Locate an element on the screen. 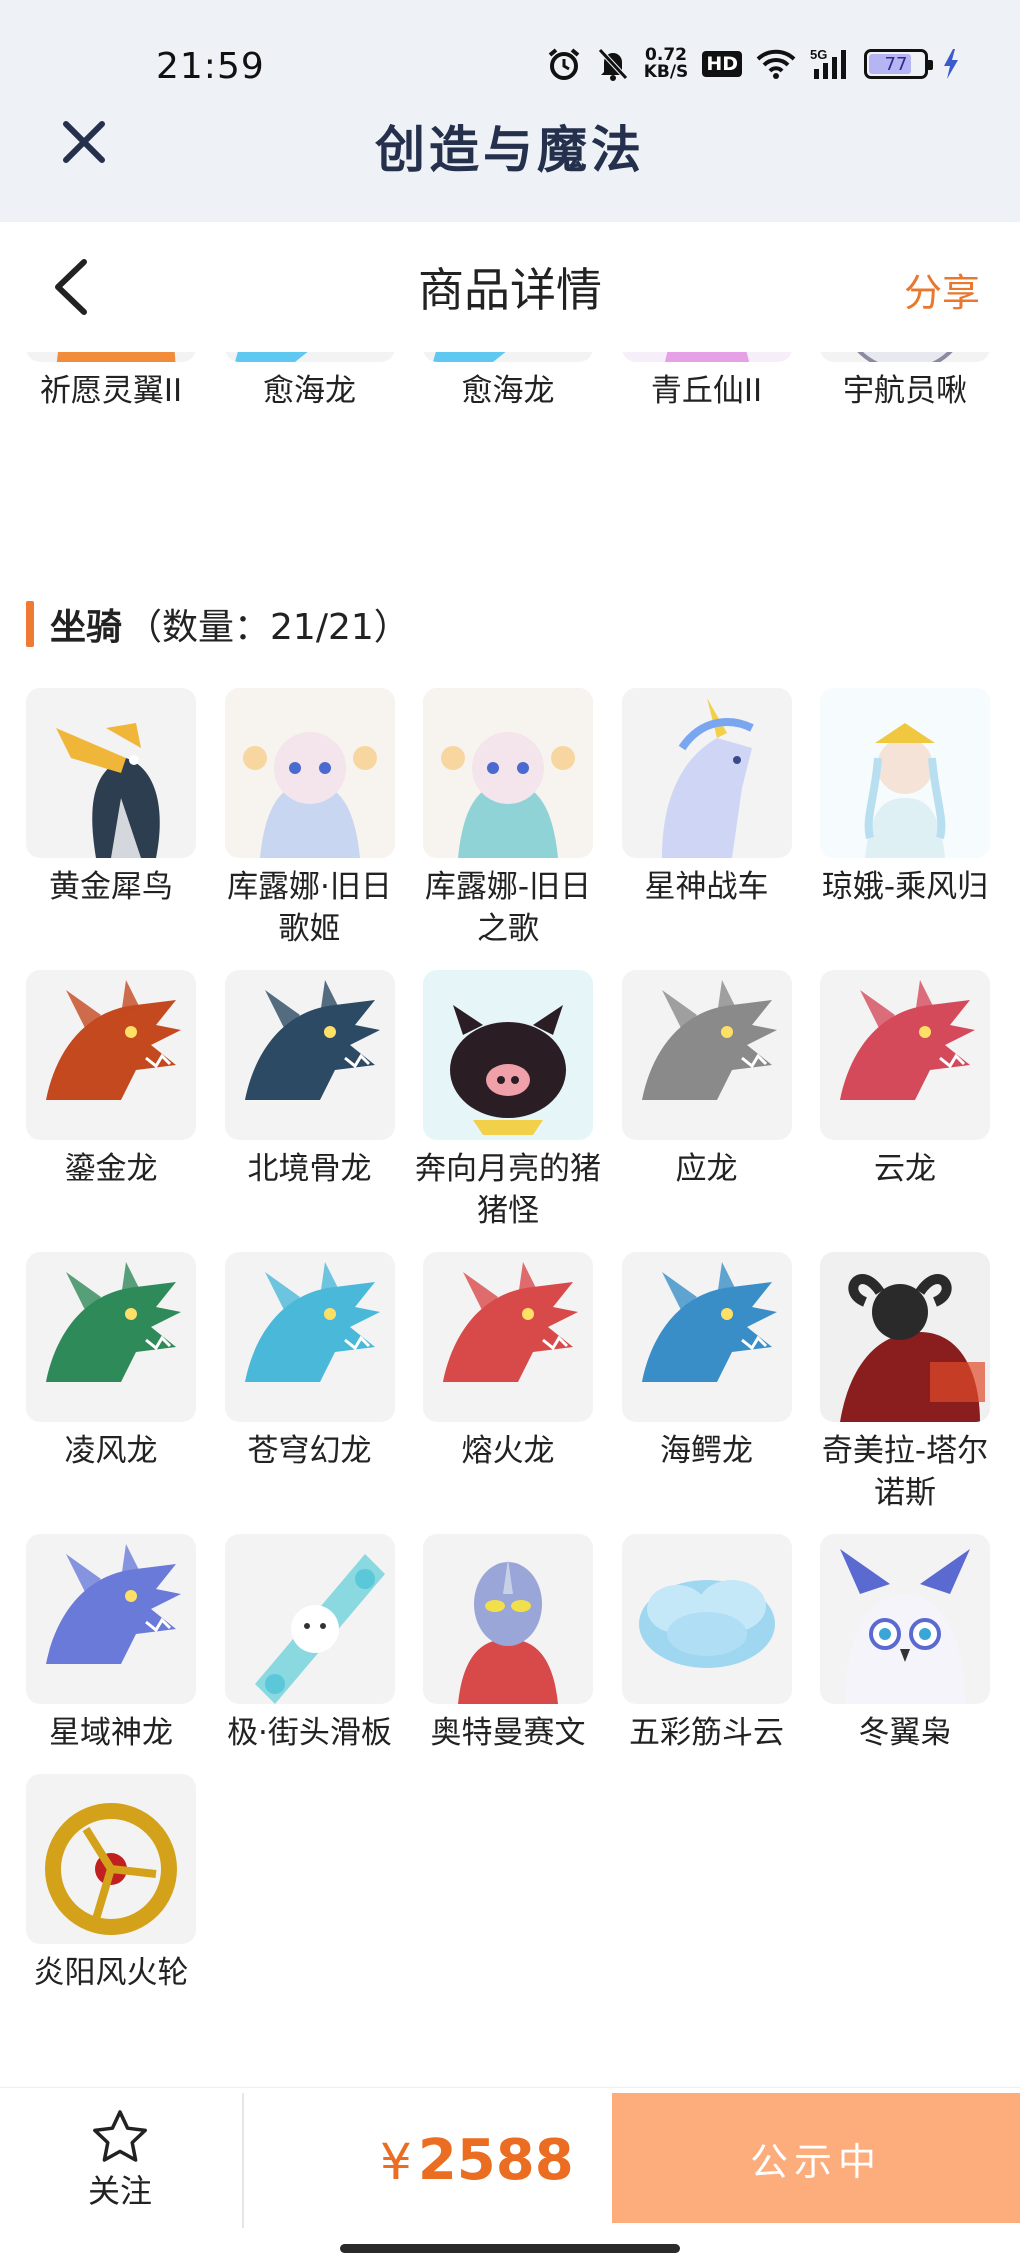 Image resolution: width=1020 pixels, height=2267 pixels. item-card: 海鳄龙 is located at coordinates (706, 1383).